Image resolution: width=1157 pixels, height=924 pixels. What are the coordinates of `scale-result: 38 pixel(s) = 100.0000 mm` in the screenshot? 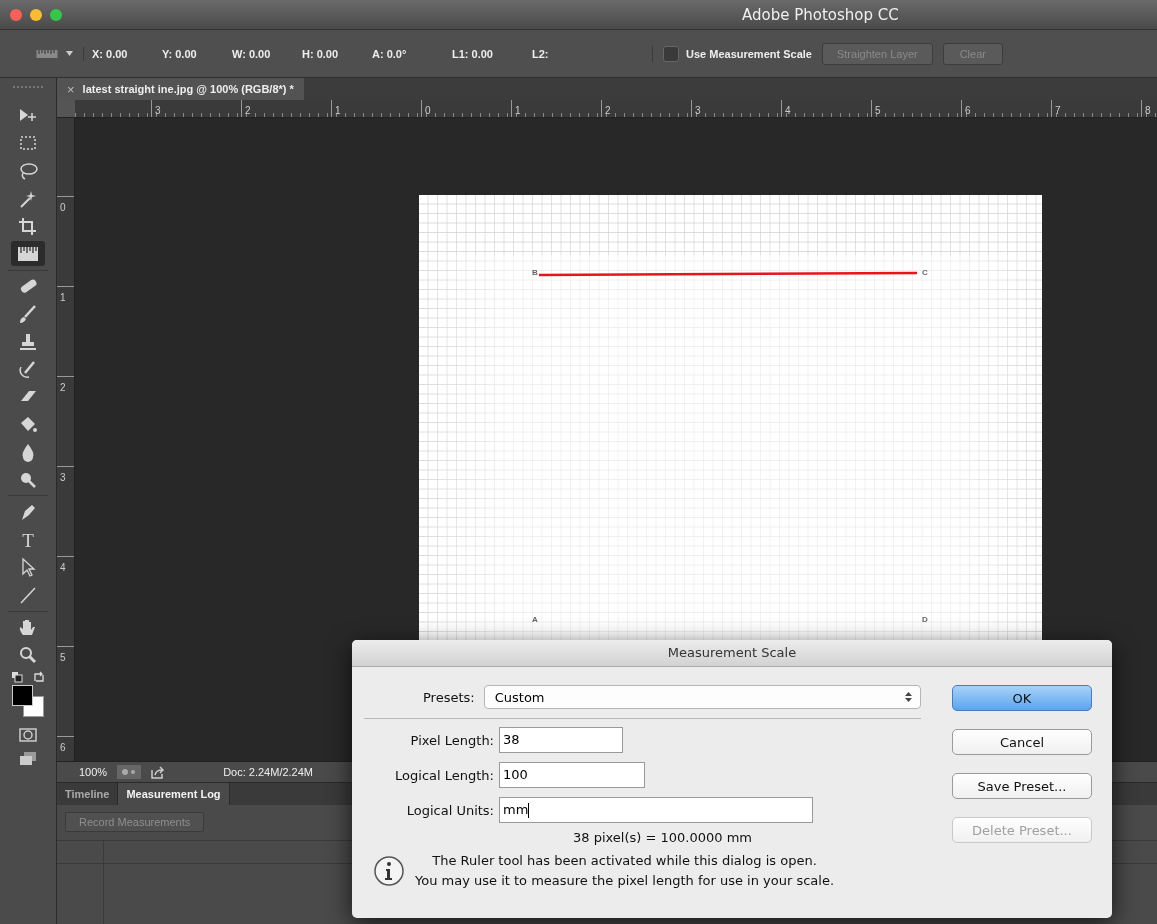 It's located at (662, 837).